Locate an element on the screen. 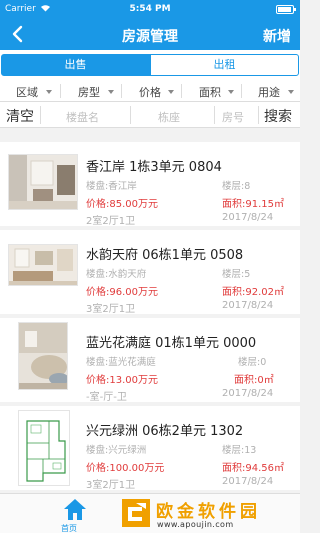 The height and width of the screenshot is (533, 320). watermark-title: 欧金软件园 is located at coordinates (208, 512).